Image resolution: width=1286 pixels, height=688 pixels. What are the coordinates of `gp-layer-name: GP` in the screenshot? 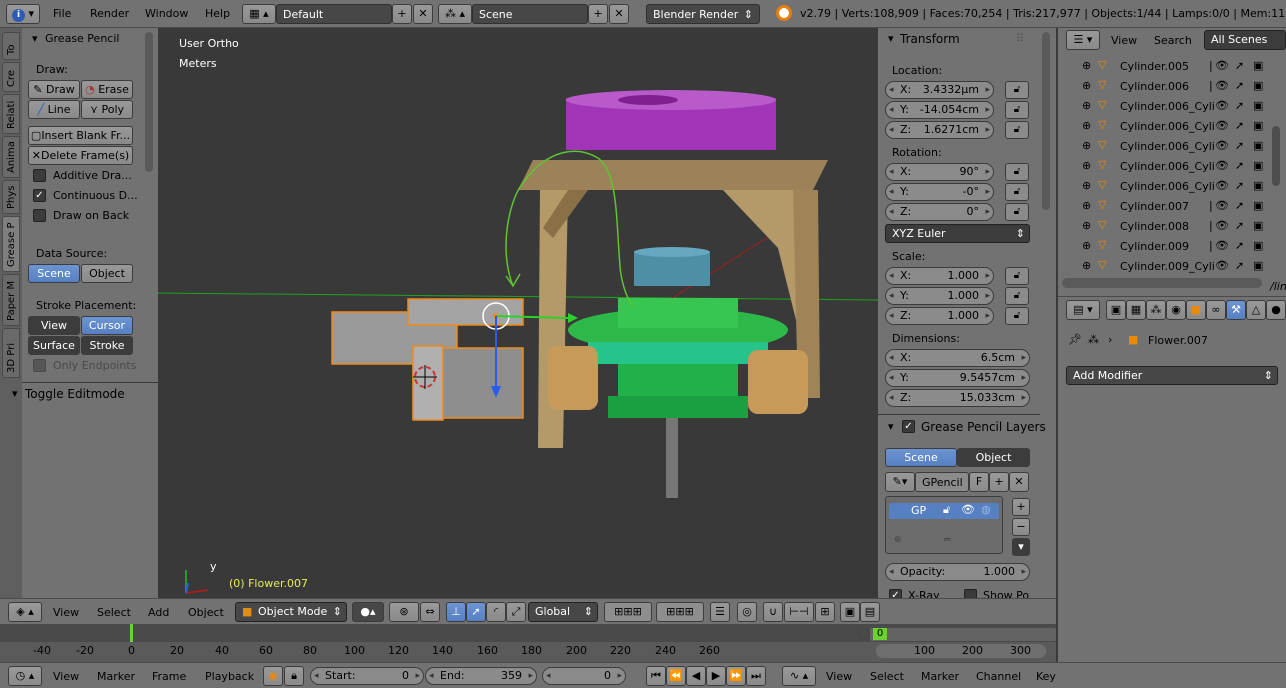 It's located at (918, 510).